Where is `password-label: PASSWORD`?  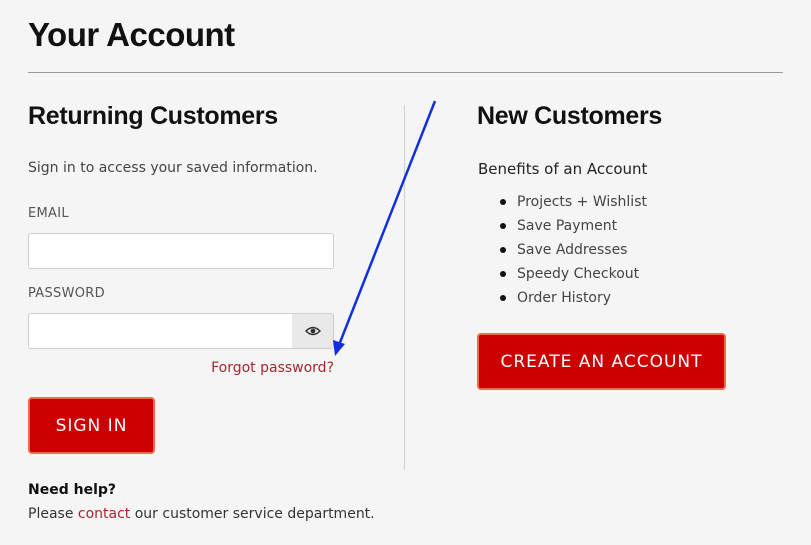
password-label: PASSWORD is located at coordinates (66, 293).